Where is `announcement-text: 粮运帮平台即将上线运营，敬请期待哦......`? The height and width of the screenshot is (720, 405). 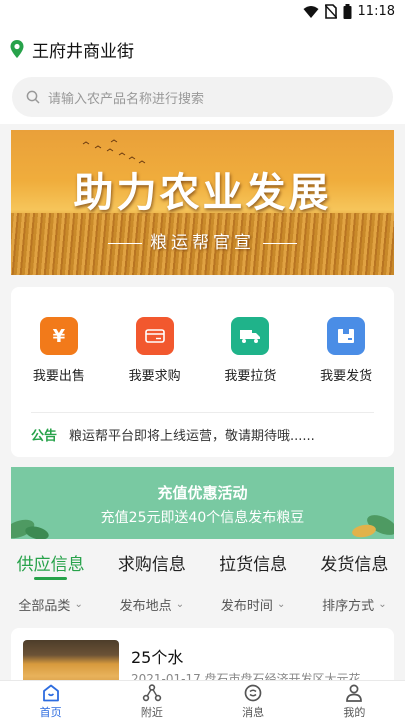
announcement-text: 粮运帮平台即将上线运营，敬请期待哦...... is located at coordinates (192, 436).